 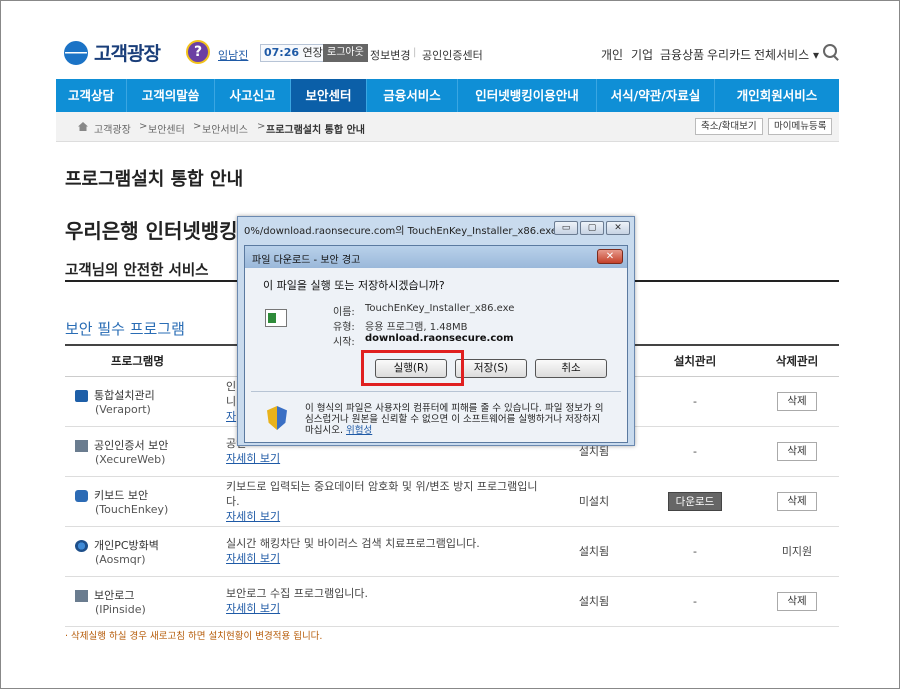 What do you see at coordinates (313, 52) in the screenshot?
I see `timer-extend-link: 연장` at bounding box center [313, 52].